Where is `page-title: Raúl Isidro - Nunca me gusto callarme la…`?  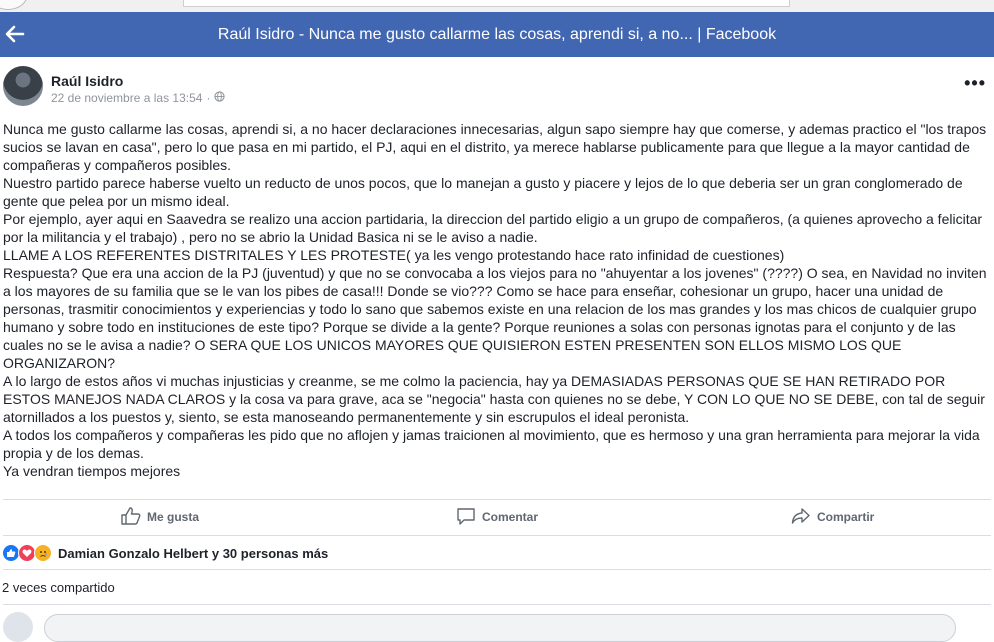
page-title: Raúl Isidro - Nunca me gusto callarme la… is located at coordinates (497, 34).